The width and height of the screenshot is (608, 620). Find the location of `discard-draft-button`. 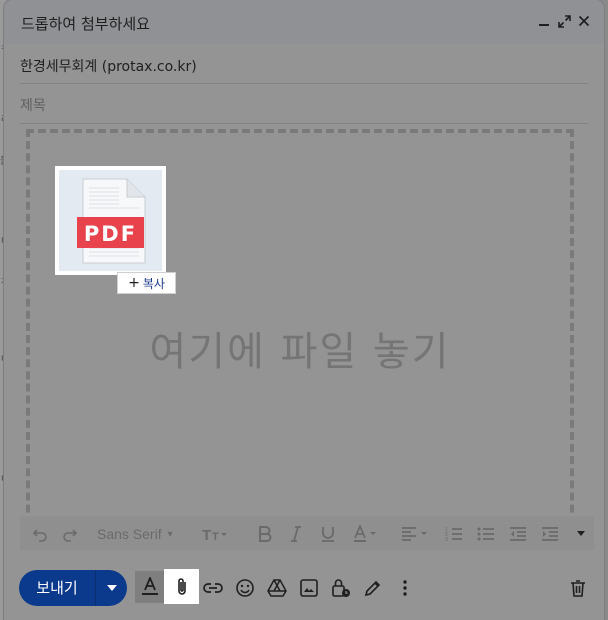

discard-draft-button is located at coordinates (578, 588).